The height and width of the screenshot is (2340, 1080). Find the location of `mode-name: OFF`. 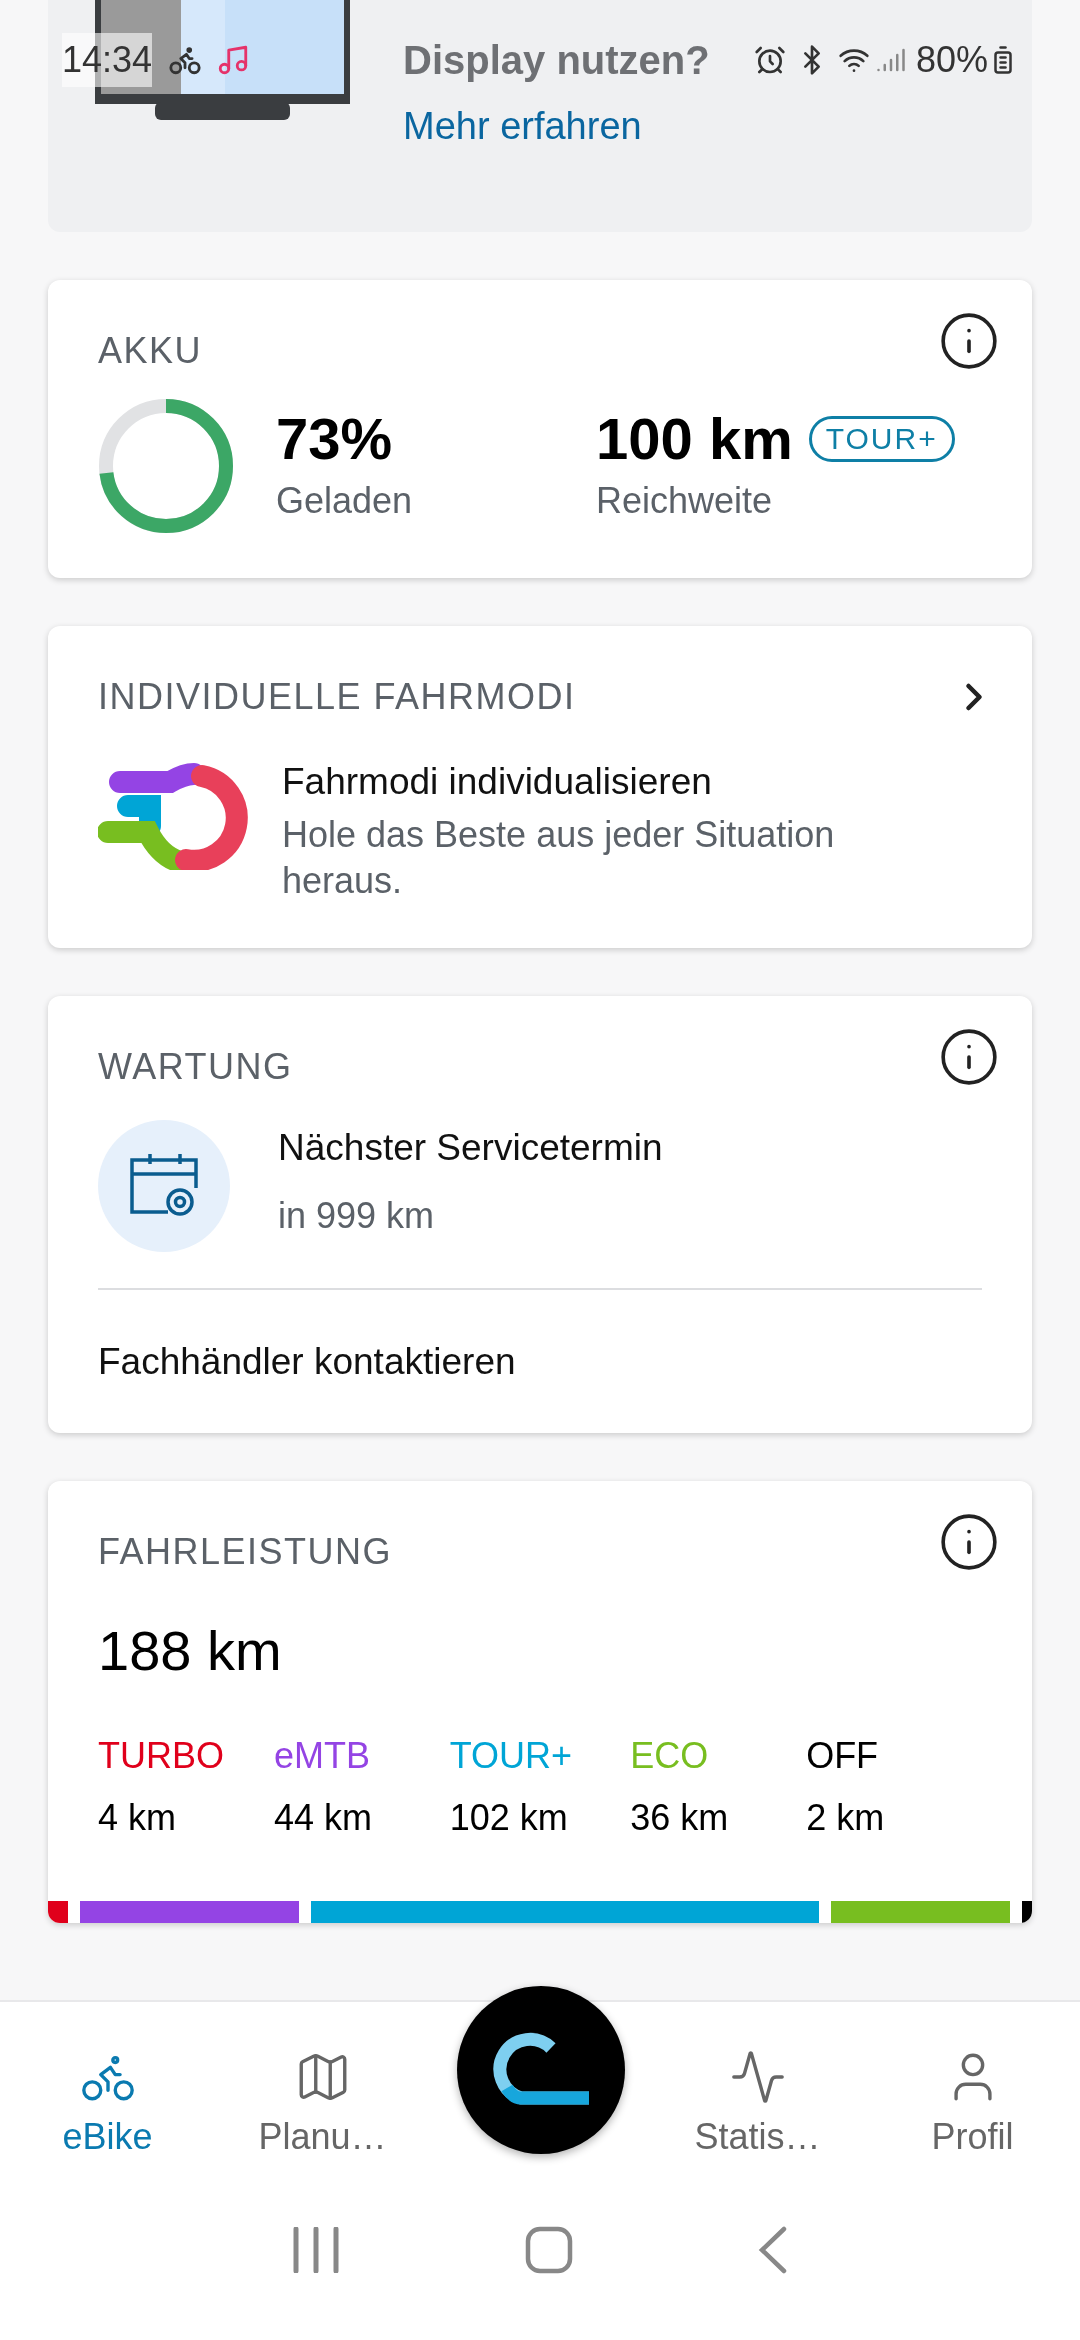

mode-name: OFF is located at coordinates (843, 1756).